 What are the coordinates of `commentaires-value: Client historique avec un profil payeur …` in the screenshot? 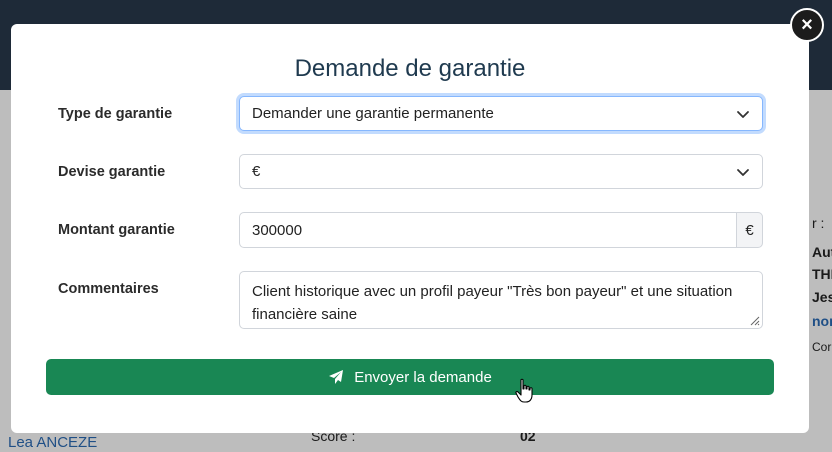 It's located at (492, 303).